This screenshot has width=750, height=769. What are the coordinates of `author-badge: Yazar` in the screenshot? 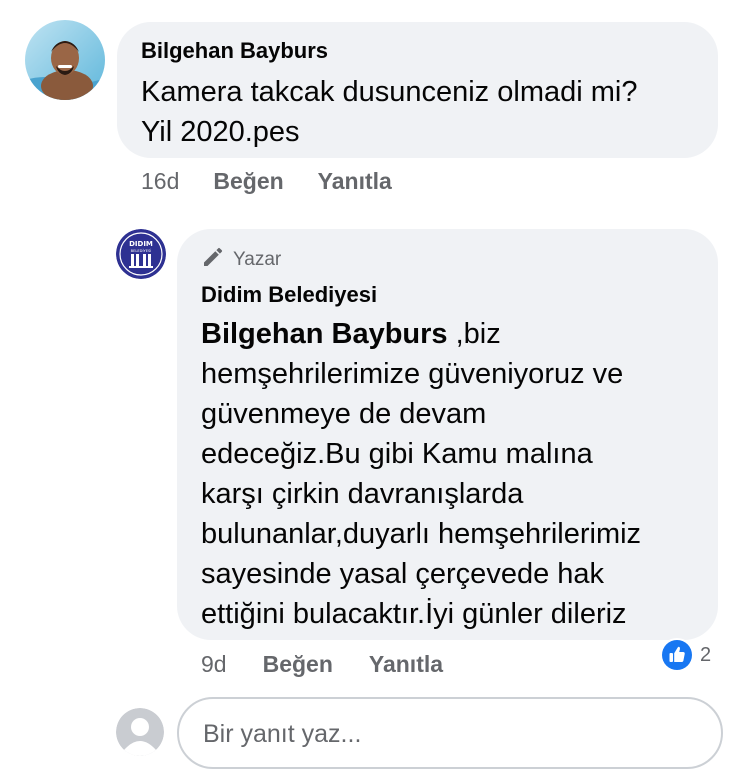 It's located at (241, 260).